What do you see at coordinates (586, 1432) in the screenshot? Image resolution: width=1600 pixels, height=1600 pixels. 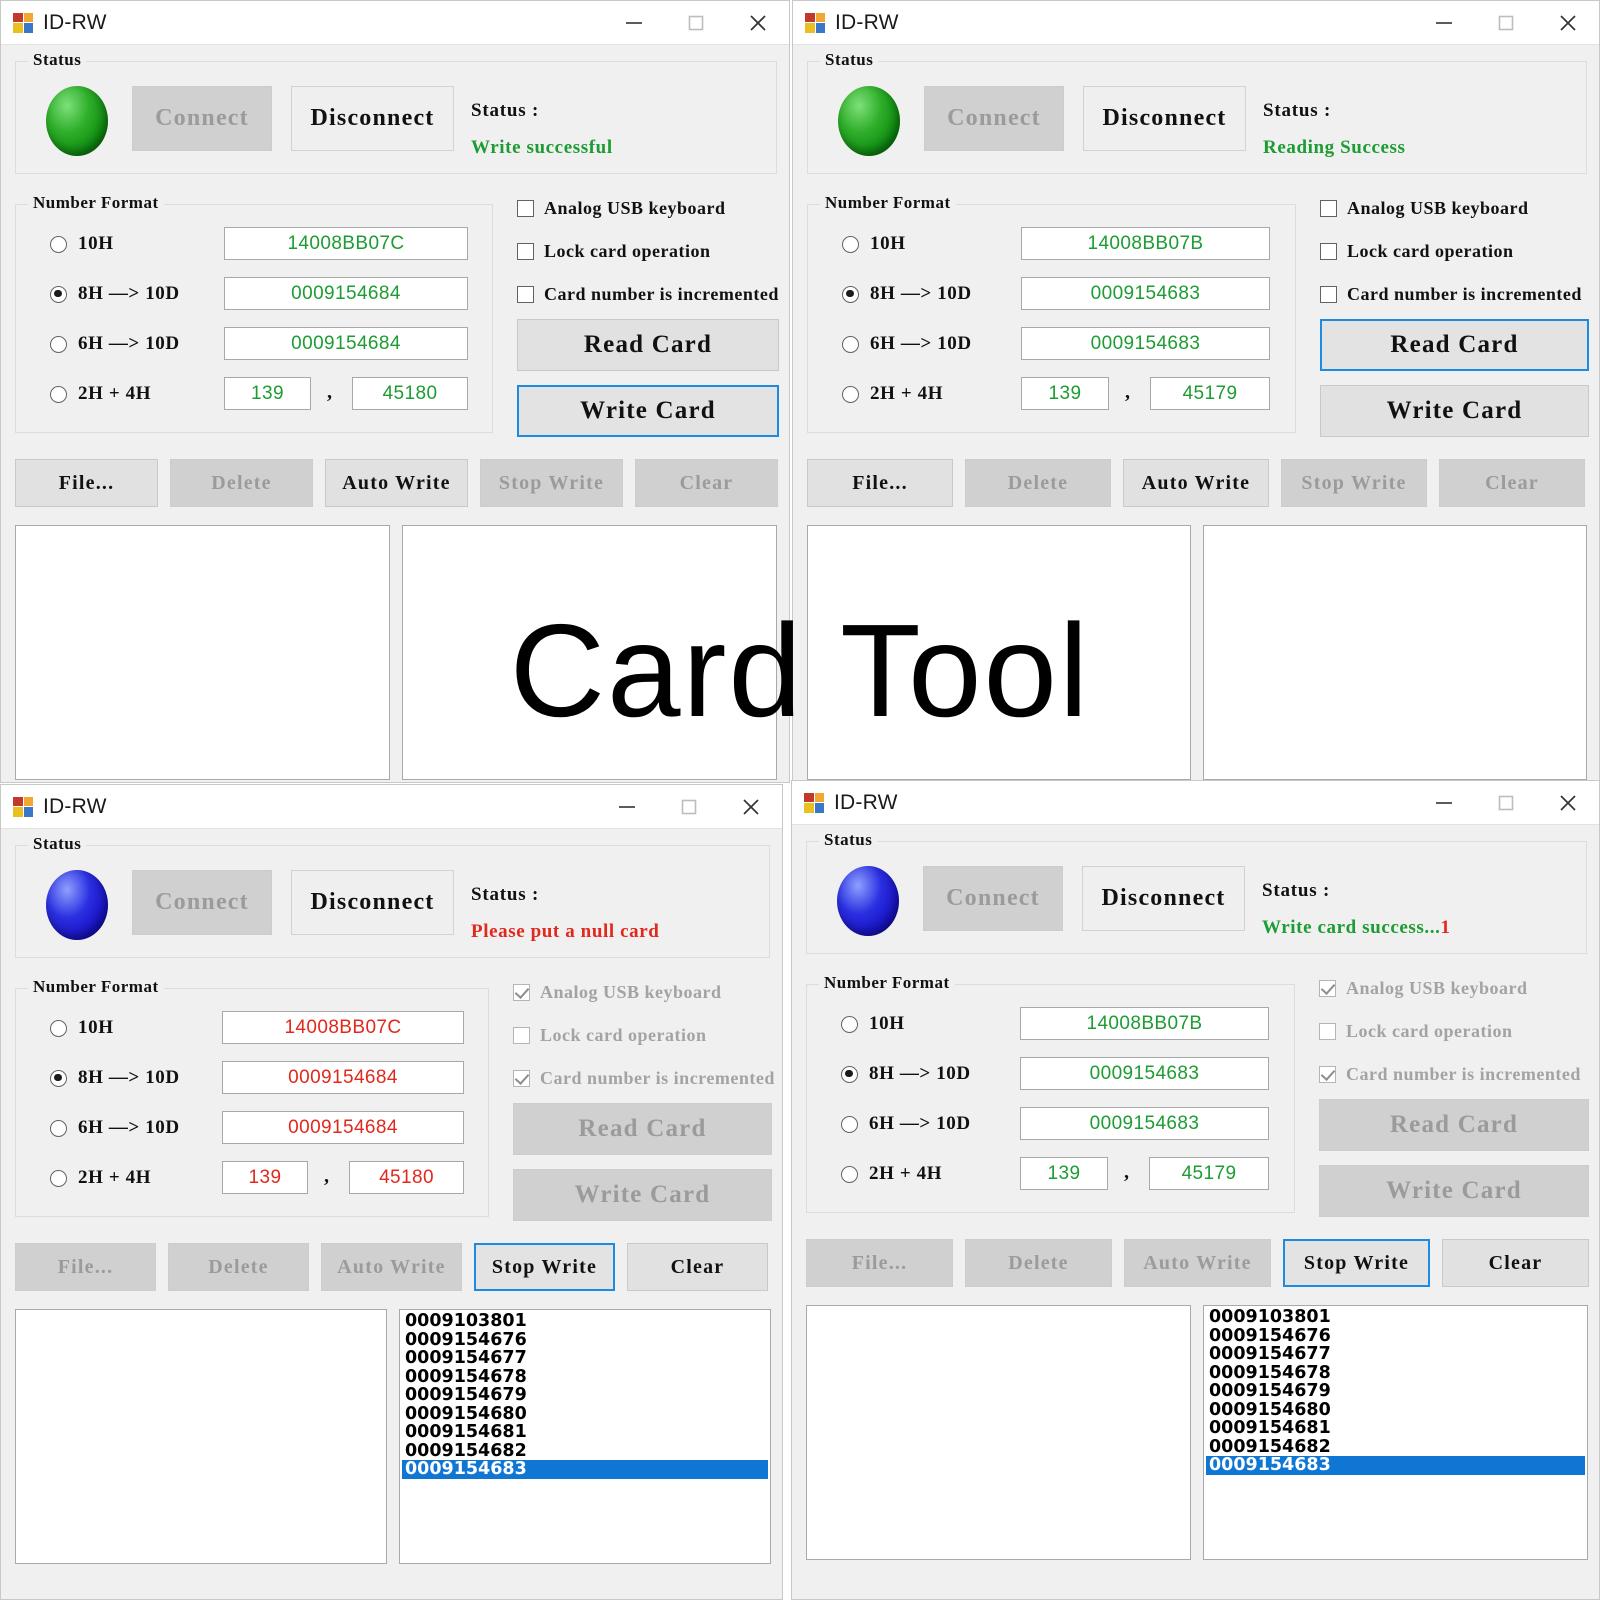 I see `list-item: 0009154681` at bounding box center [586, 1432].